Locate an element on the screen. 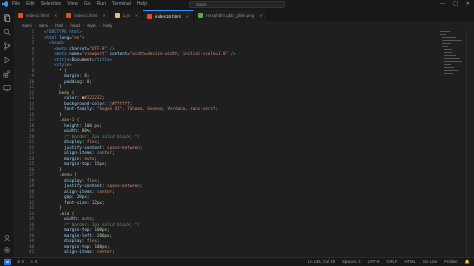  menu-selection: Selection is located at coordinates (51, 4).